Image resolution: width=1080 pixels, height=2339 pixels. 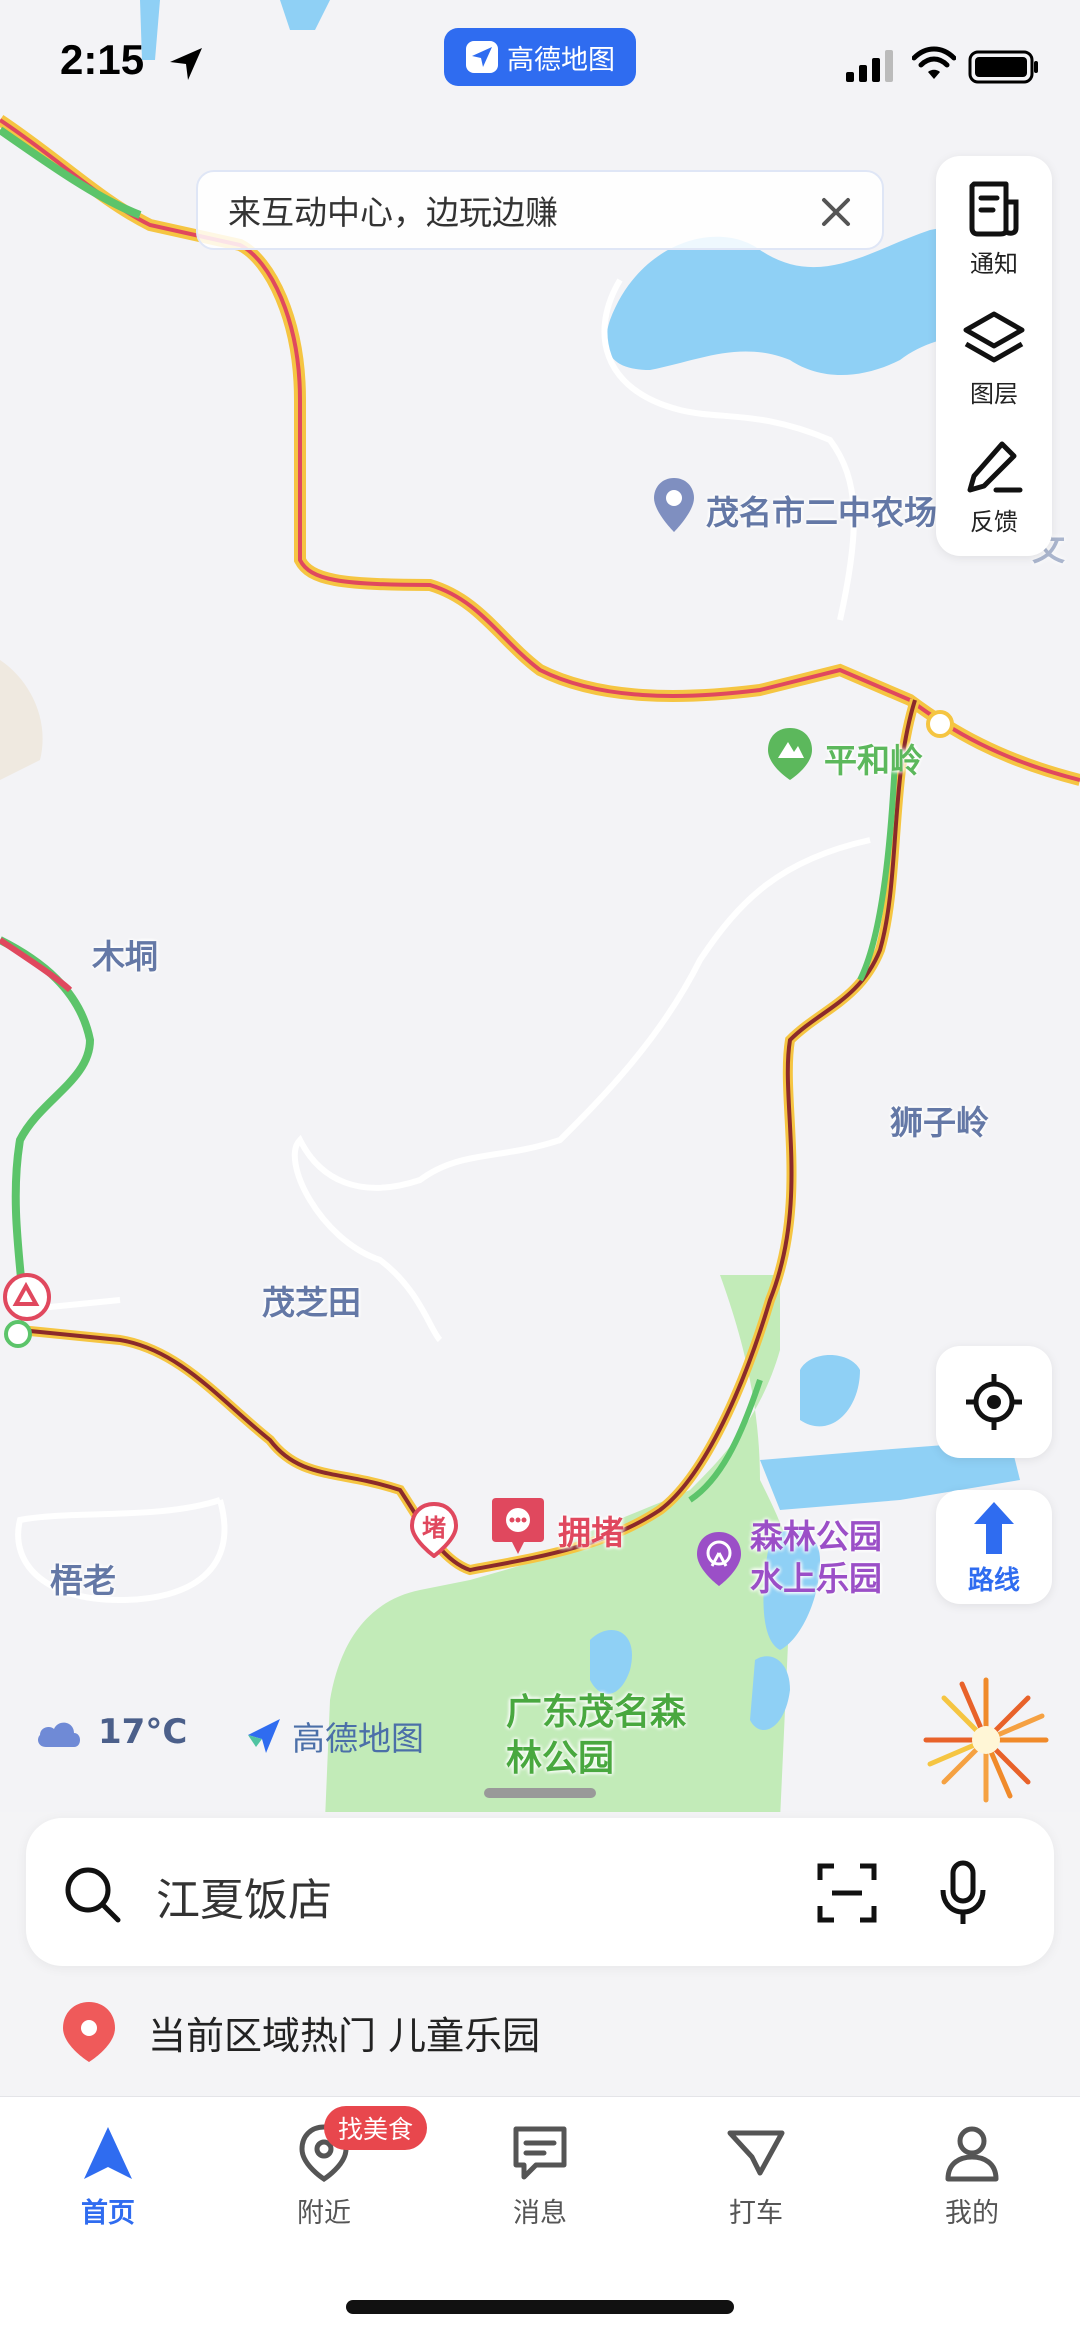 What do you see at coordinates (939, 1122) in the screenshot?
I see `label-shiziling: 狮子岭` at bounding box center [939, 1122].